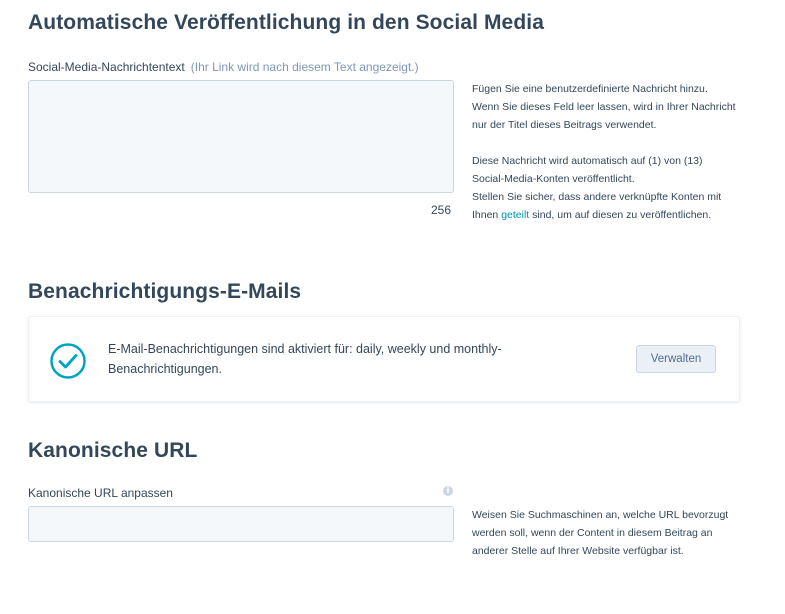 This screenshot has width=785, height=614. Describe the element at coordinates (448, 491) in the screenshot. I see `info-icon: i` at that location.